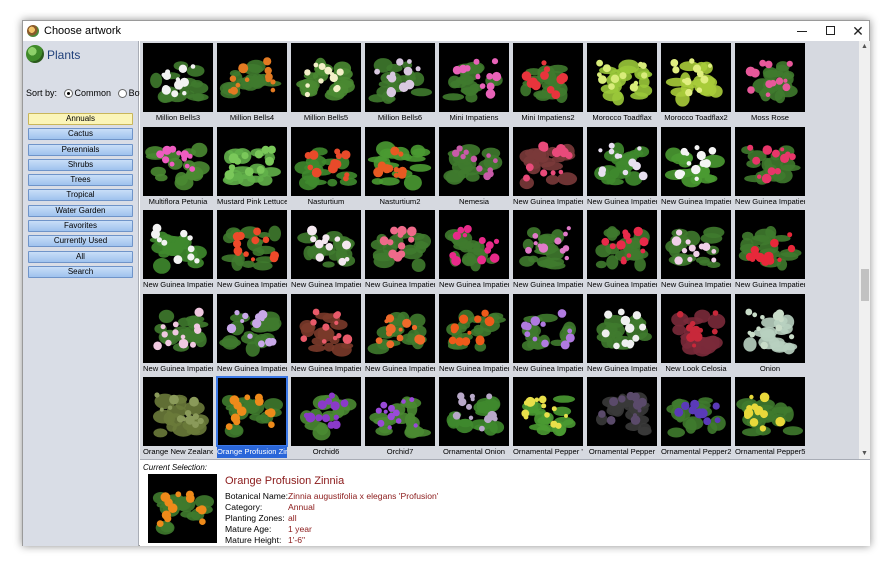 This screenshot has height=566, width=891. Describe the element at coordinates (326, 167) in the screenshot. I see `artwork-tile: Nasturtium` at that location.